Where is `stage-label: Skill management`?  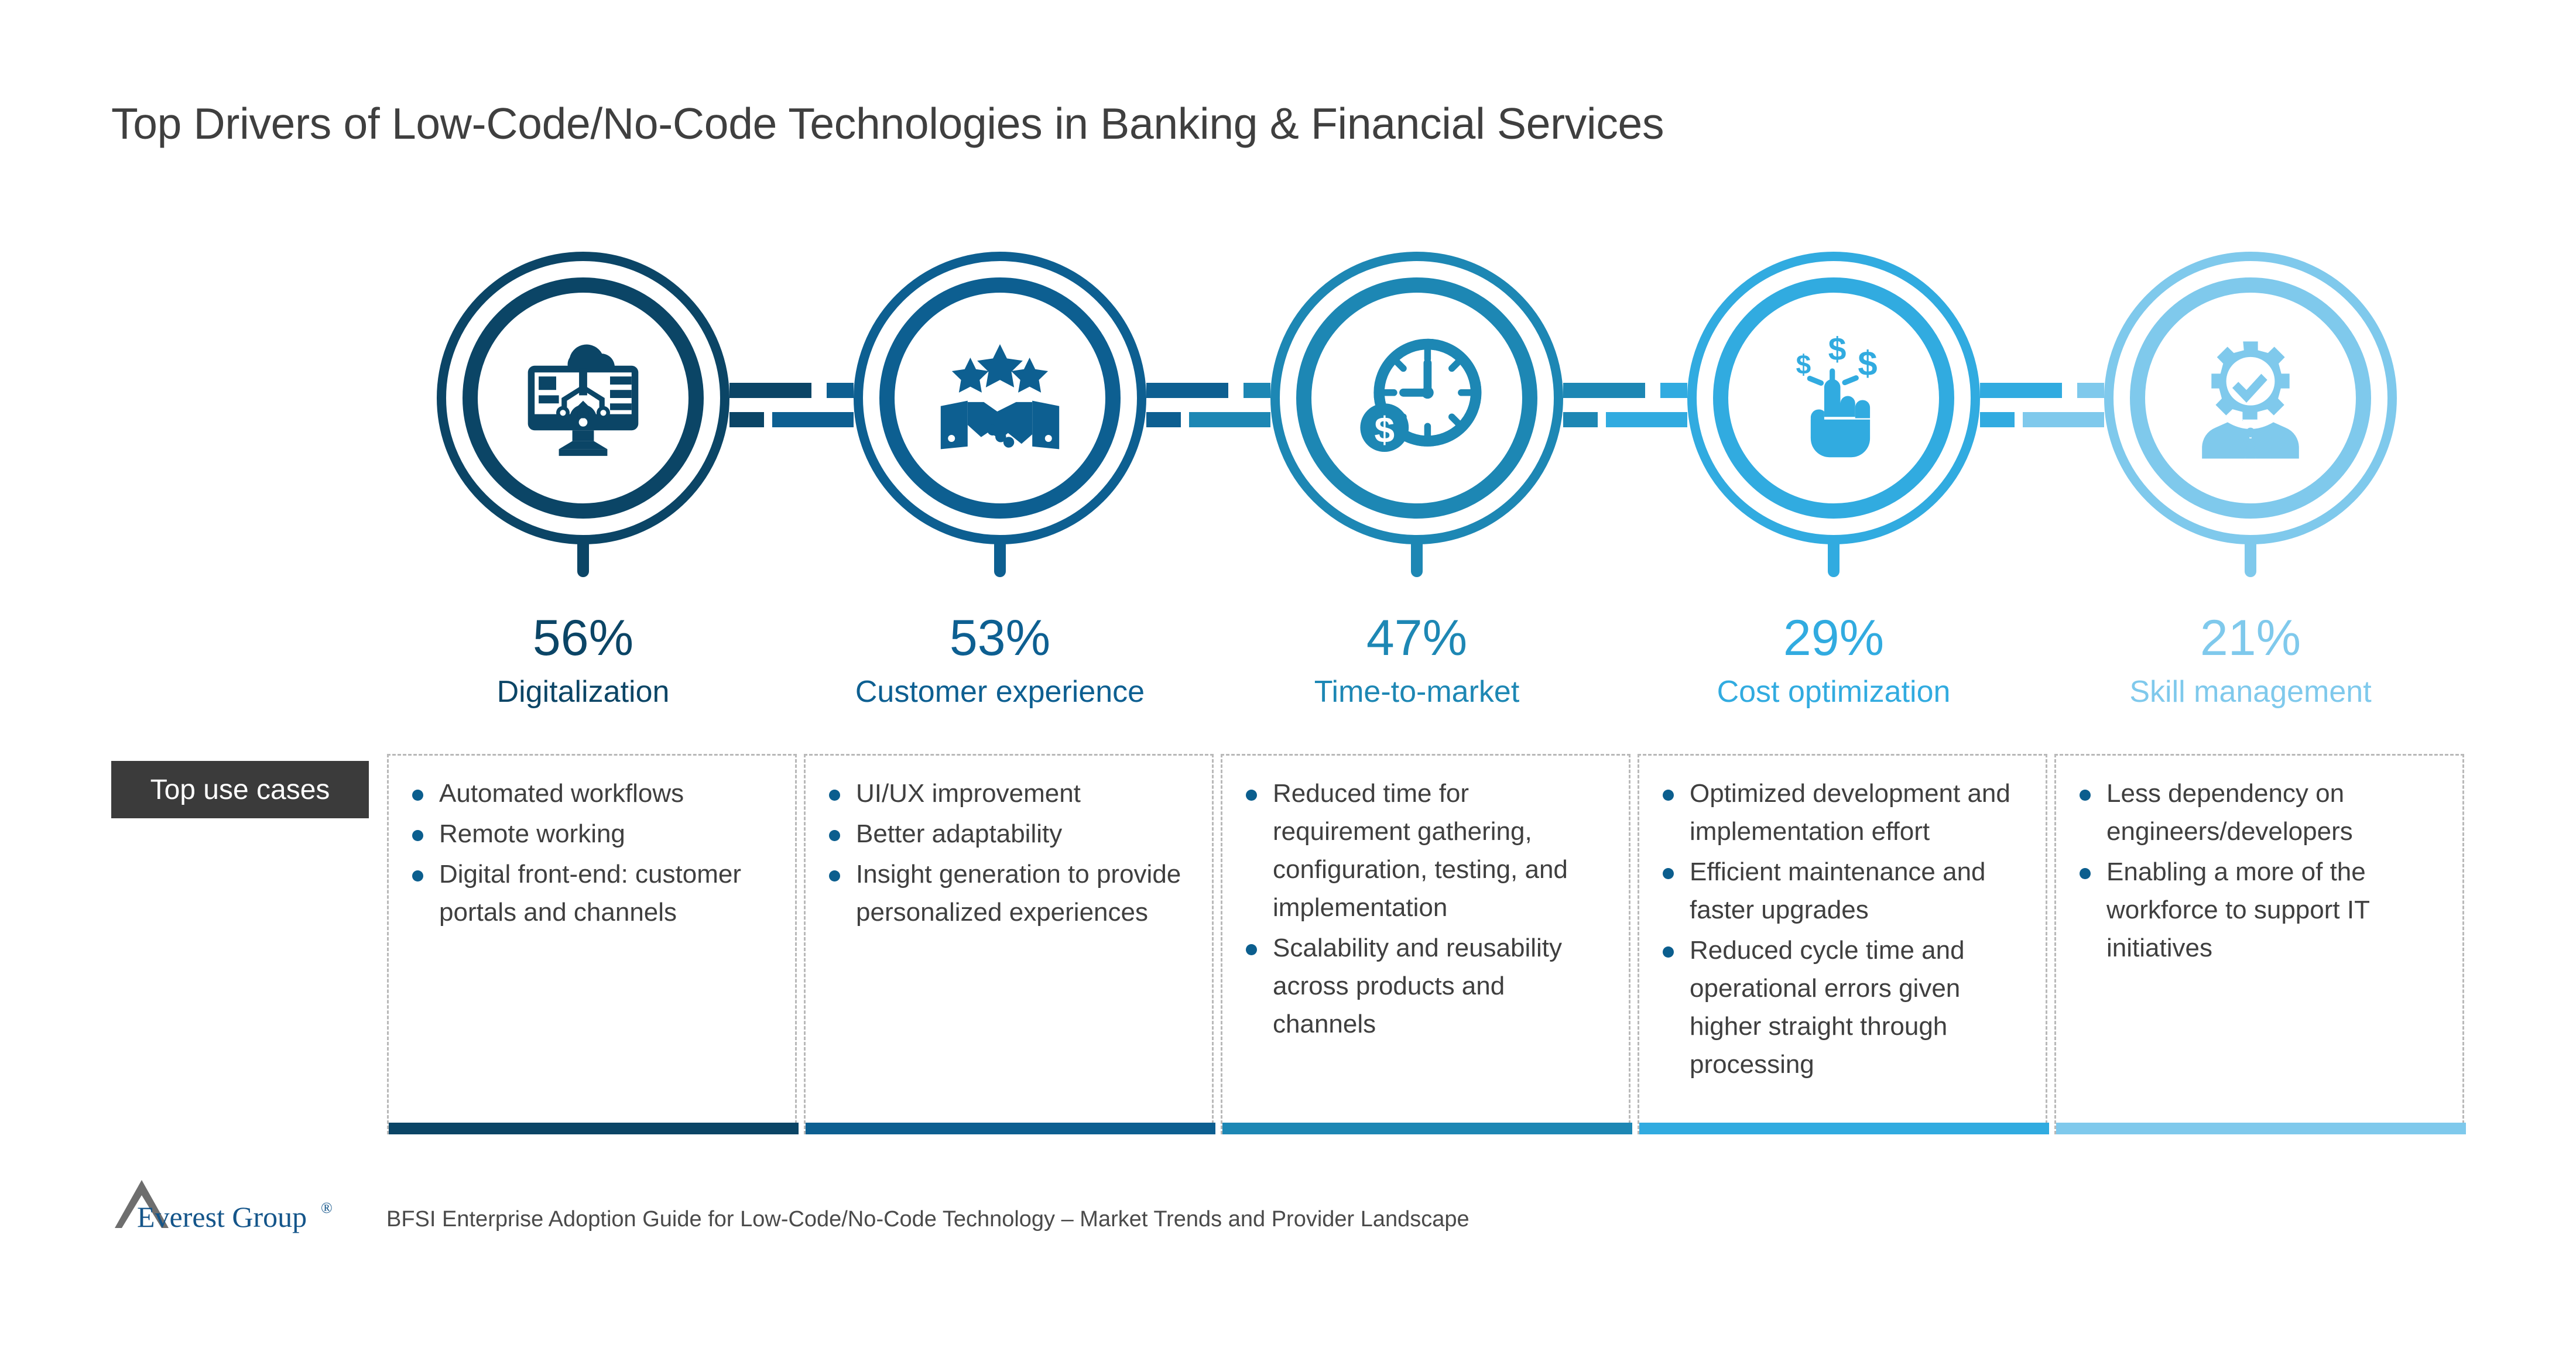 stage-label: Skill management is located at coordinates (2250, 692).